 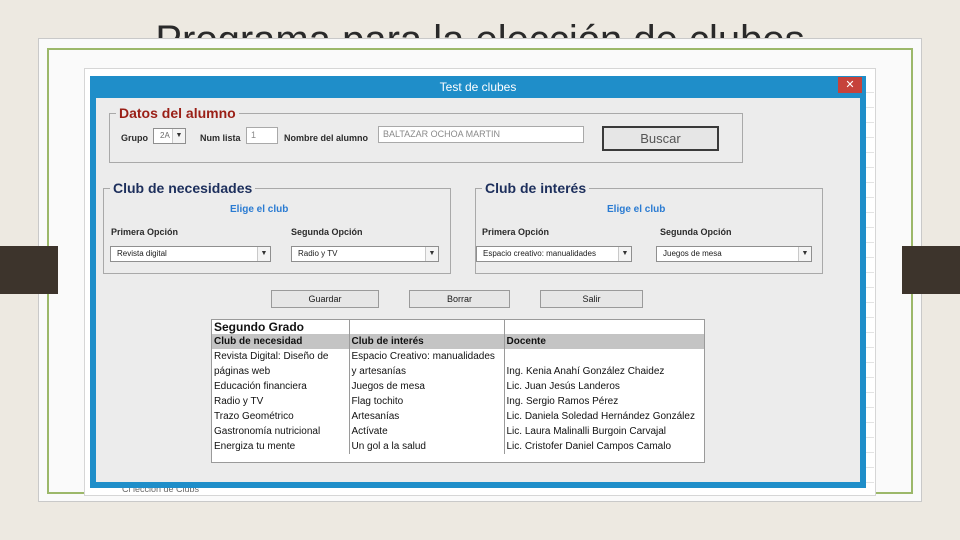 What do you see at coordinates (427, 386) in the screenshot?
I see `table-cell: Juegos de mesa` at bounding box center [427, 386].